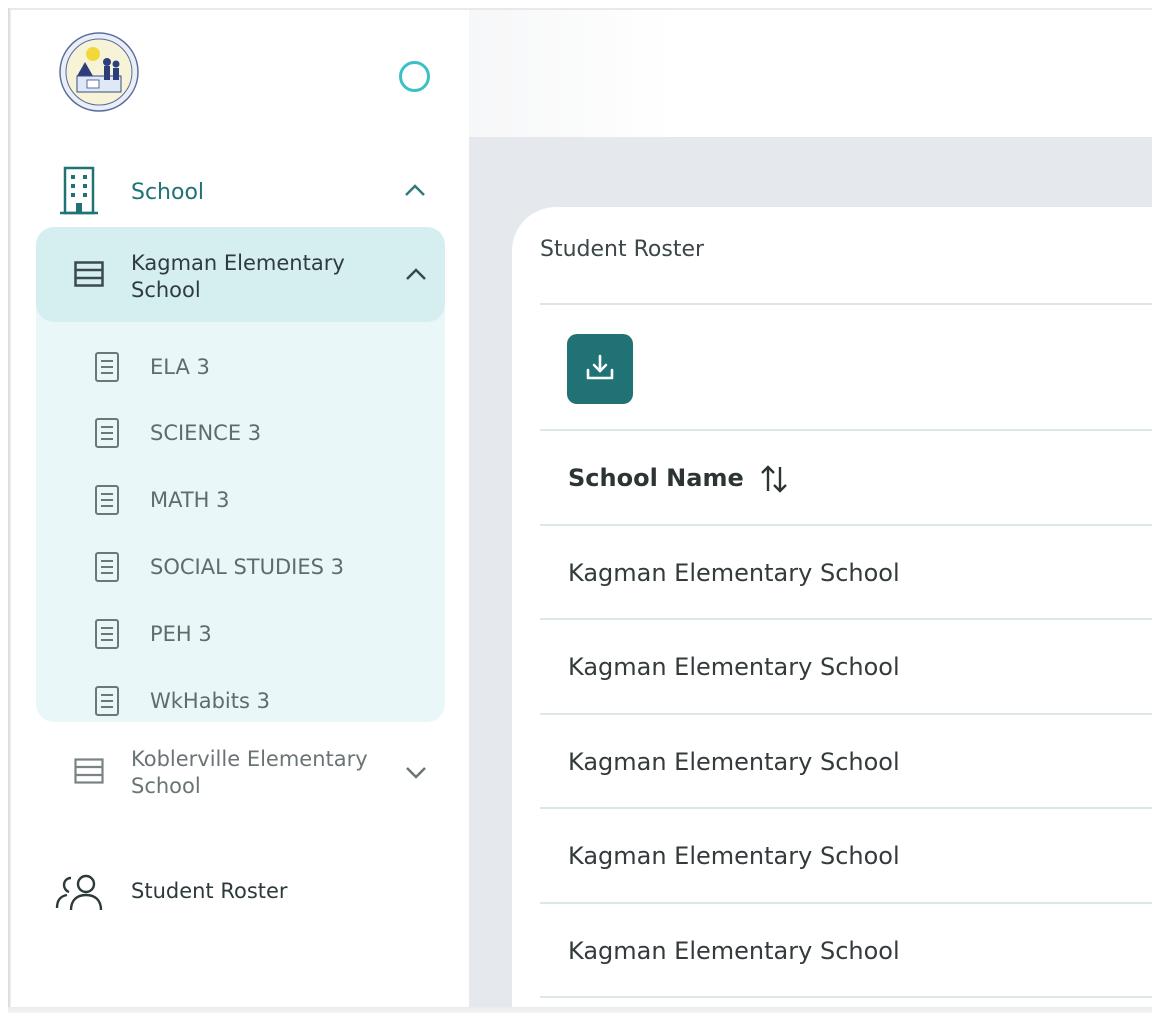 The width and height of the screenshot is (1152, 1021). Describe the element at coordinates (249, 772) in the screenshot. I see `koblerville-school-label: Koblerville Elementary School` at that location.